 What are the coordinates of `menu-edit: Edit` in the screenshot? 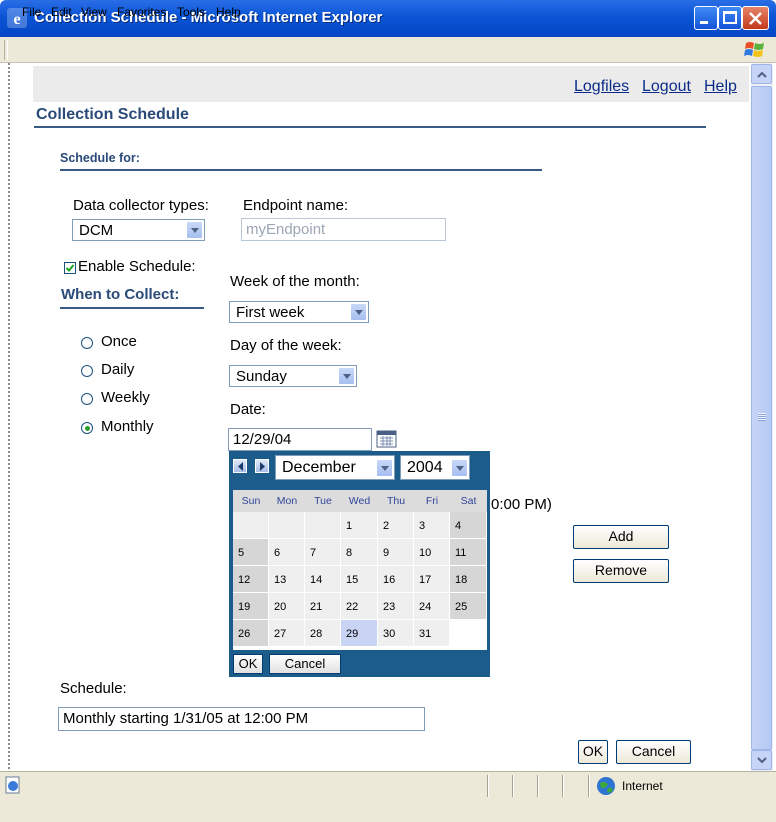 It's located at (61, 12).